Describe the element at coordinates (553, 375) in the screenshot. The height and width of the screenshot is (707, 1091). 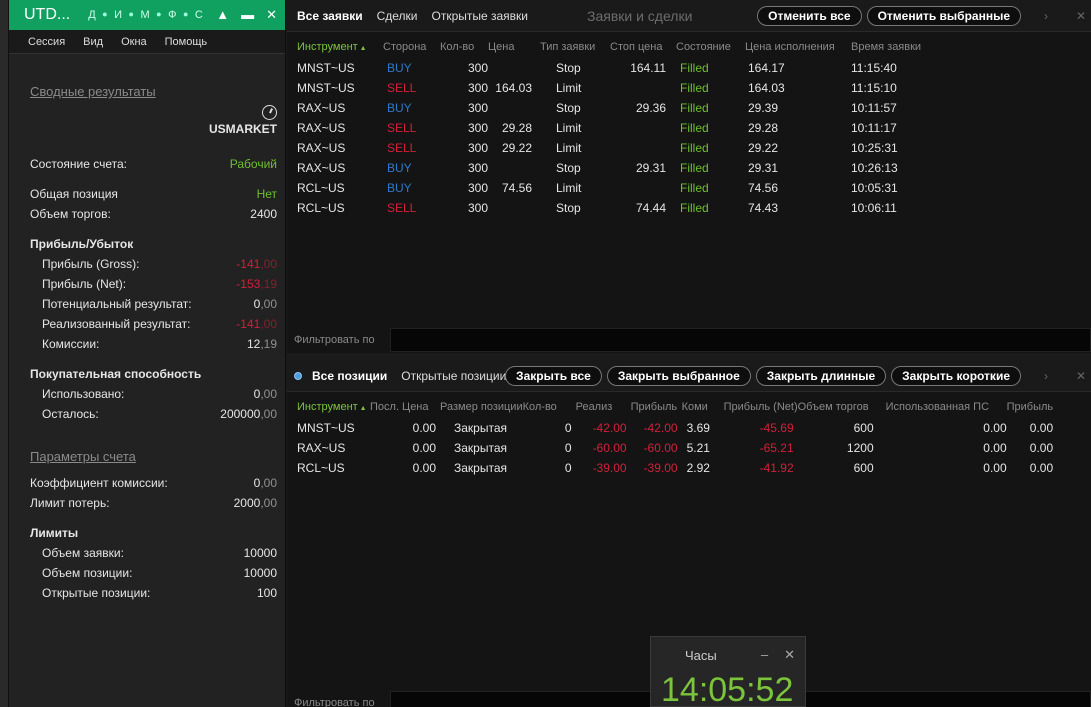
I see `close-all-button: Закрыть все` at that location.